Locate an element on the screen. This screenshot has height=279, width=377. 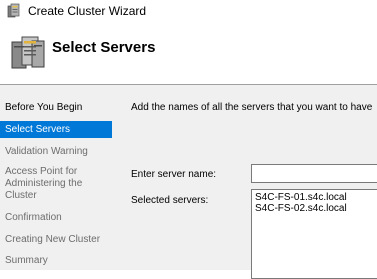
step-select-servers: Select Servers is located at coordinates (56, 129).